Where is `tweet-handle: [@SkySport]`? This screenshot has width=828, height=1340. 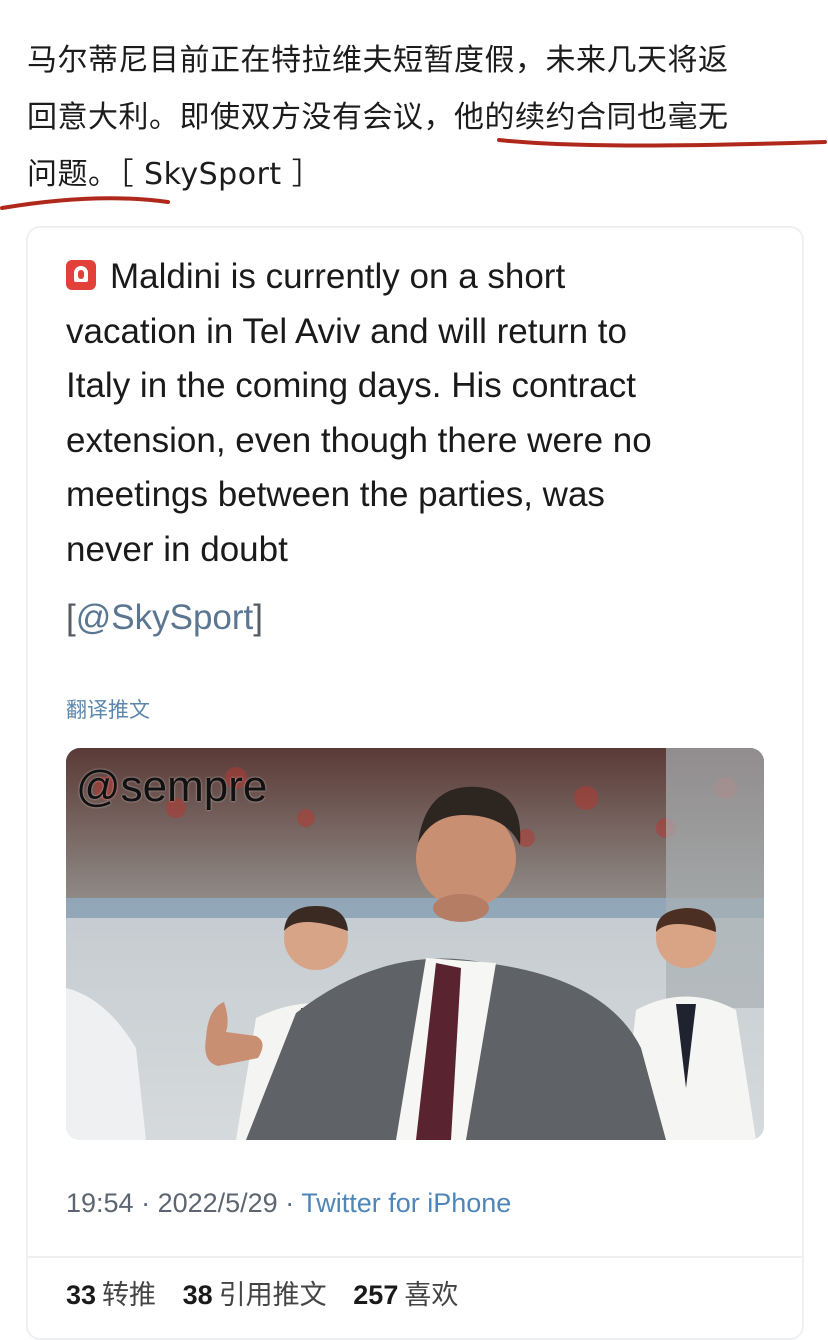 tweet-handle: [@SkySport] is located at coordinates (164, 617).